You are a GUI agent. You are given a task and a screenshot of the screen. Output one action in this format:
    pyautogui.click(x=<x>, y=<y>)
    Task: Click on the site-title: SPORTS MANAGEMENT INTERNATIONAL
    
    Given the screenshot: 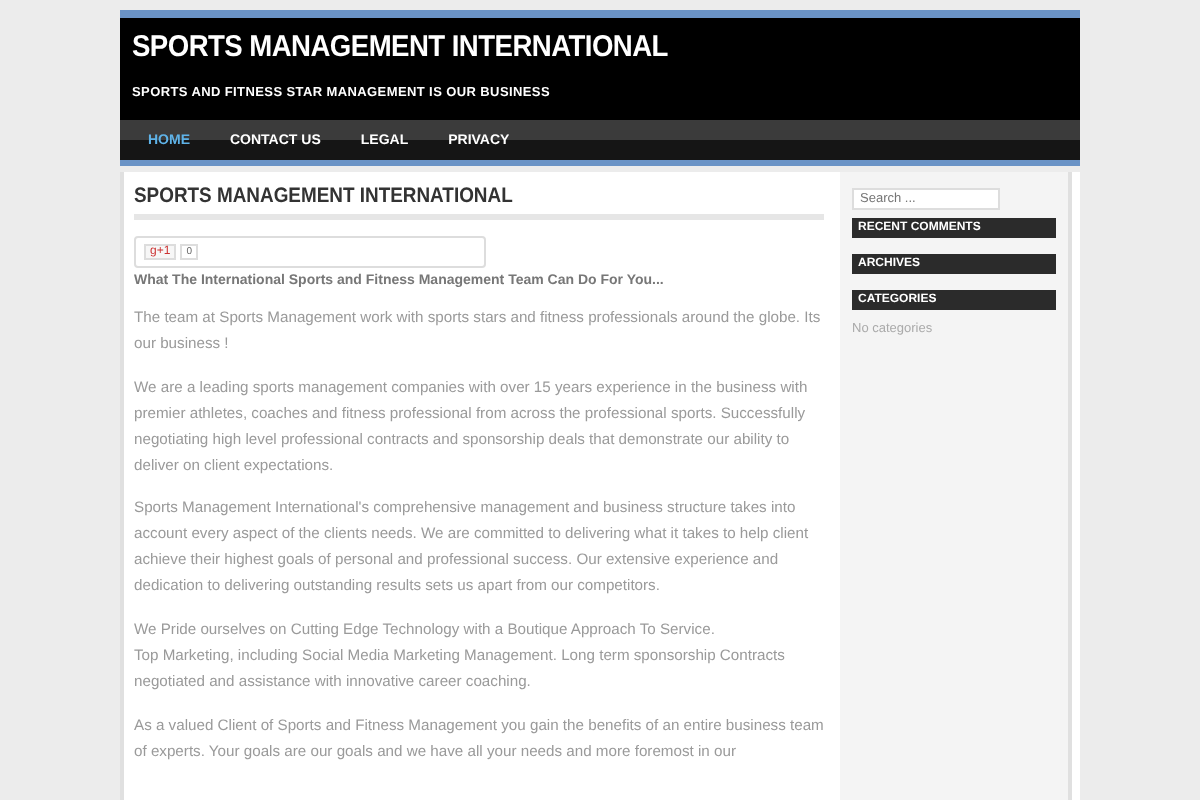 What is the action you would take?
    pyautogui.click(x=563, y=47)
    